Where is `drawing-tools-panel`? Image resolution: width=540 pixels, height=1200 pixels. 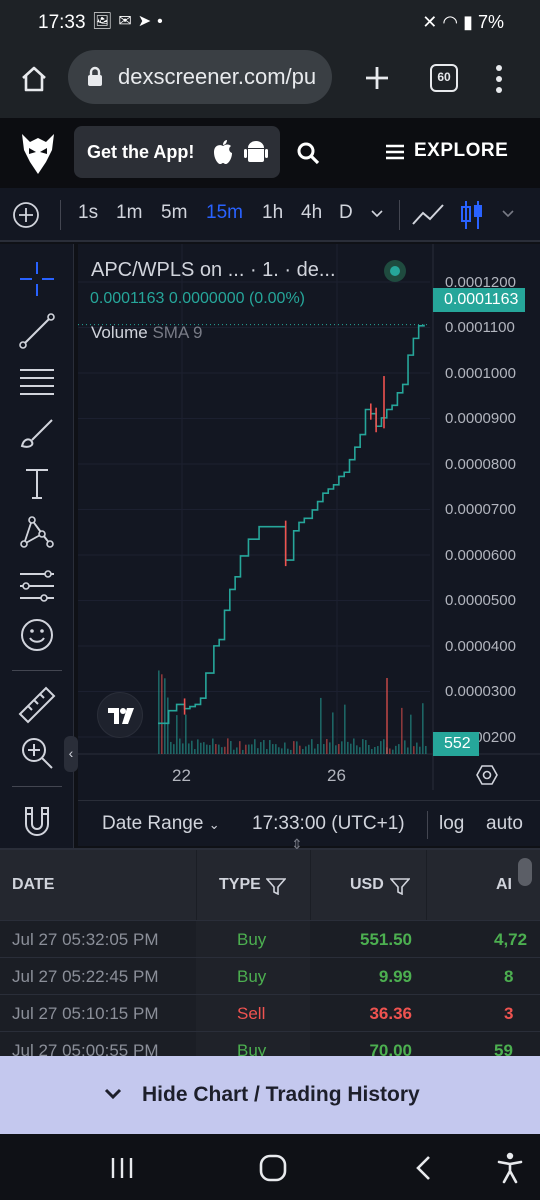 drawing-tools-panel is located at coordinates (37, 546).